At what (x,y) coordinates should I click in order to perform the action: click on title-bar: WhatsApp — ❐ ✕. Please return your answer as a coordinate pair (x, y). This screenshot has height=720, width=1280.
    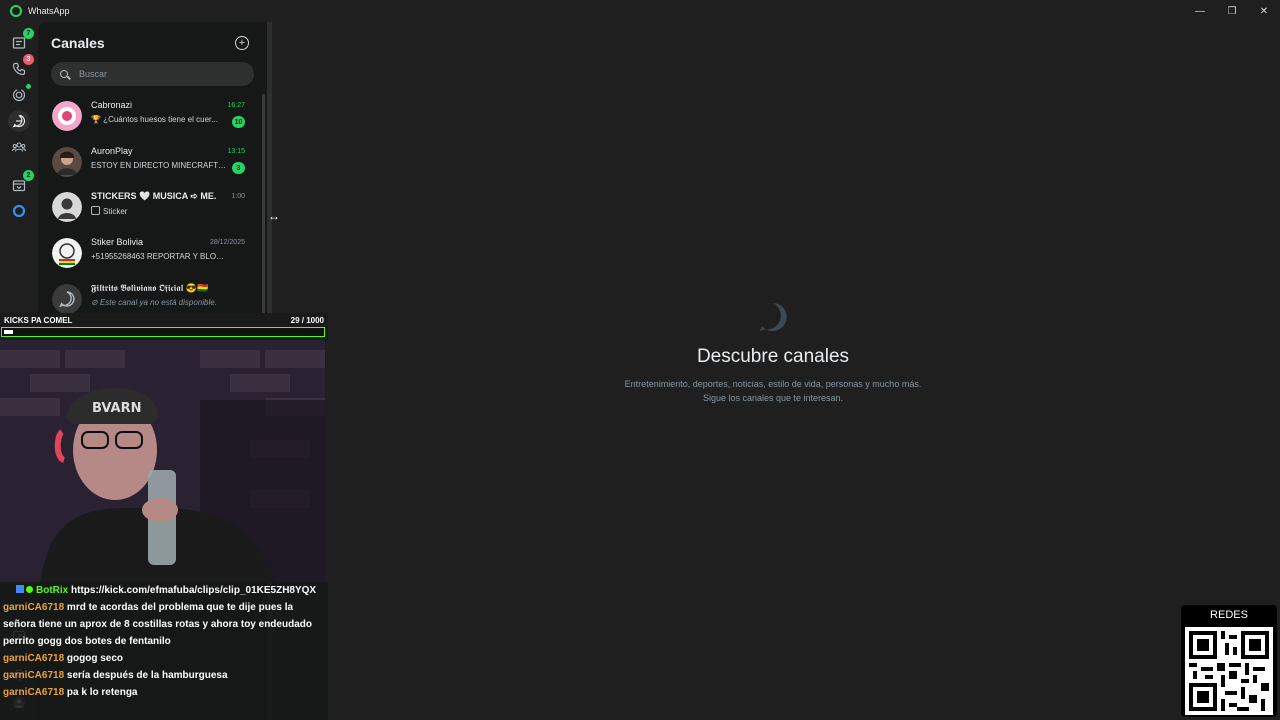
    Looking at the image, I should click on (640, 11).